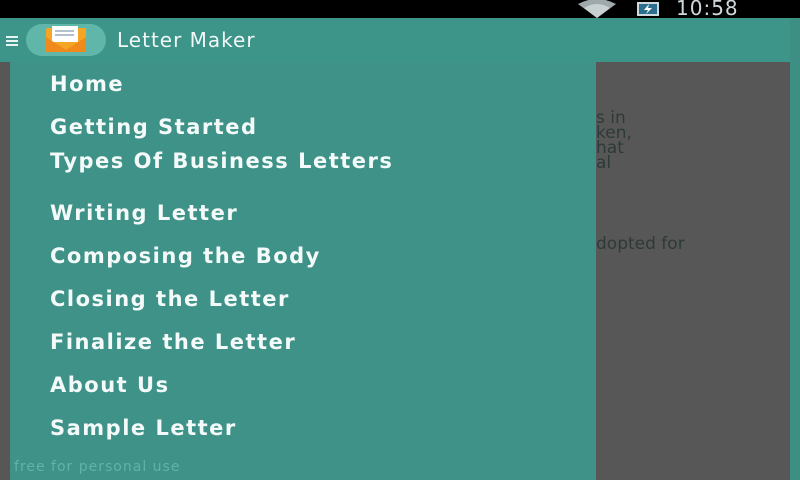  I want to click on drawer-item-home: Home, so click(320, 84).